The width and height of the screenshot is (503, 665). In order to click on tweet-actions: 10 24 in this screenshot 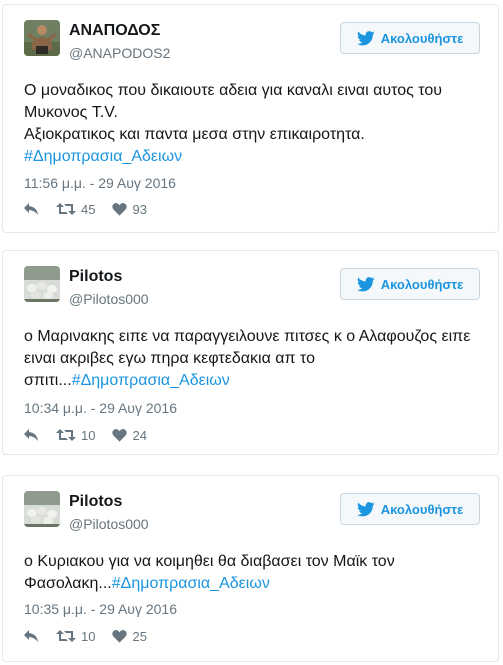, I will do `click(93, 435)`.